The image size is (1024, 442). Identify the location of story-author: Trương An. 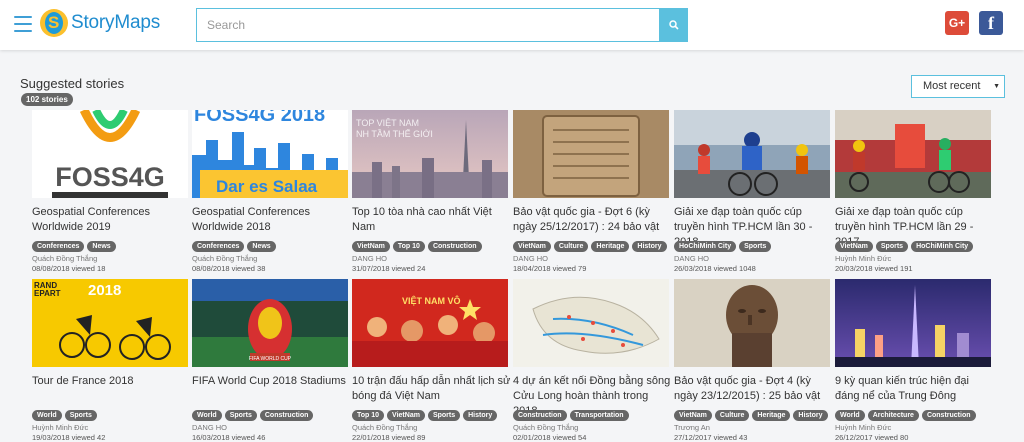
(692, 427).